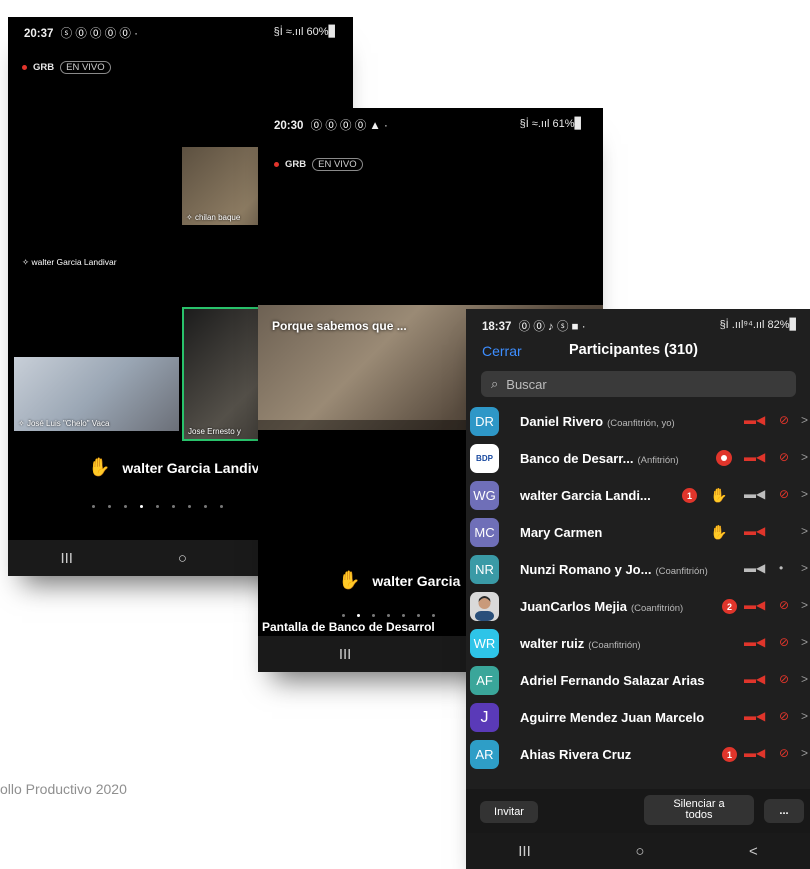 This screenshot has width=810, height=869. I want to click on participant-row: WG walter Garcia Landi... 1 ✋ ▬◀ ⊘ >, so click(638, 495).